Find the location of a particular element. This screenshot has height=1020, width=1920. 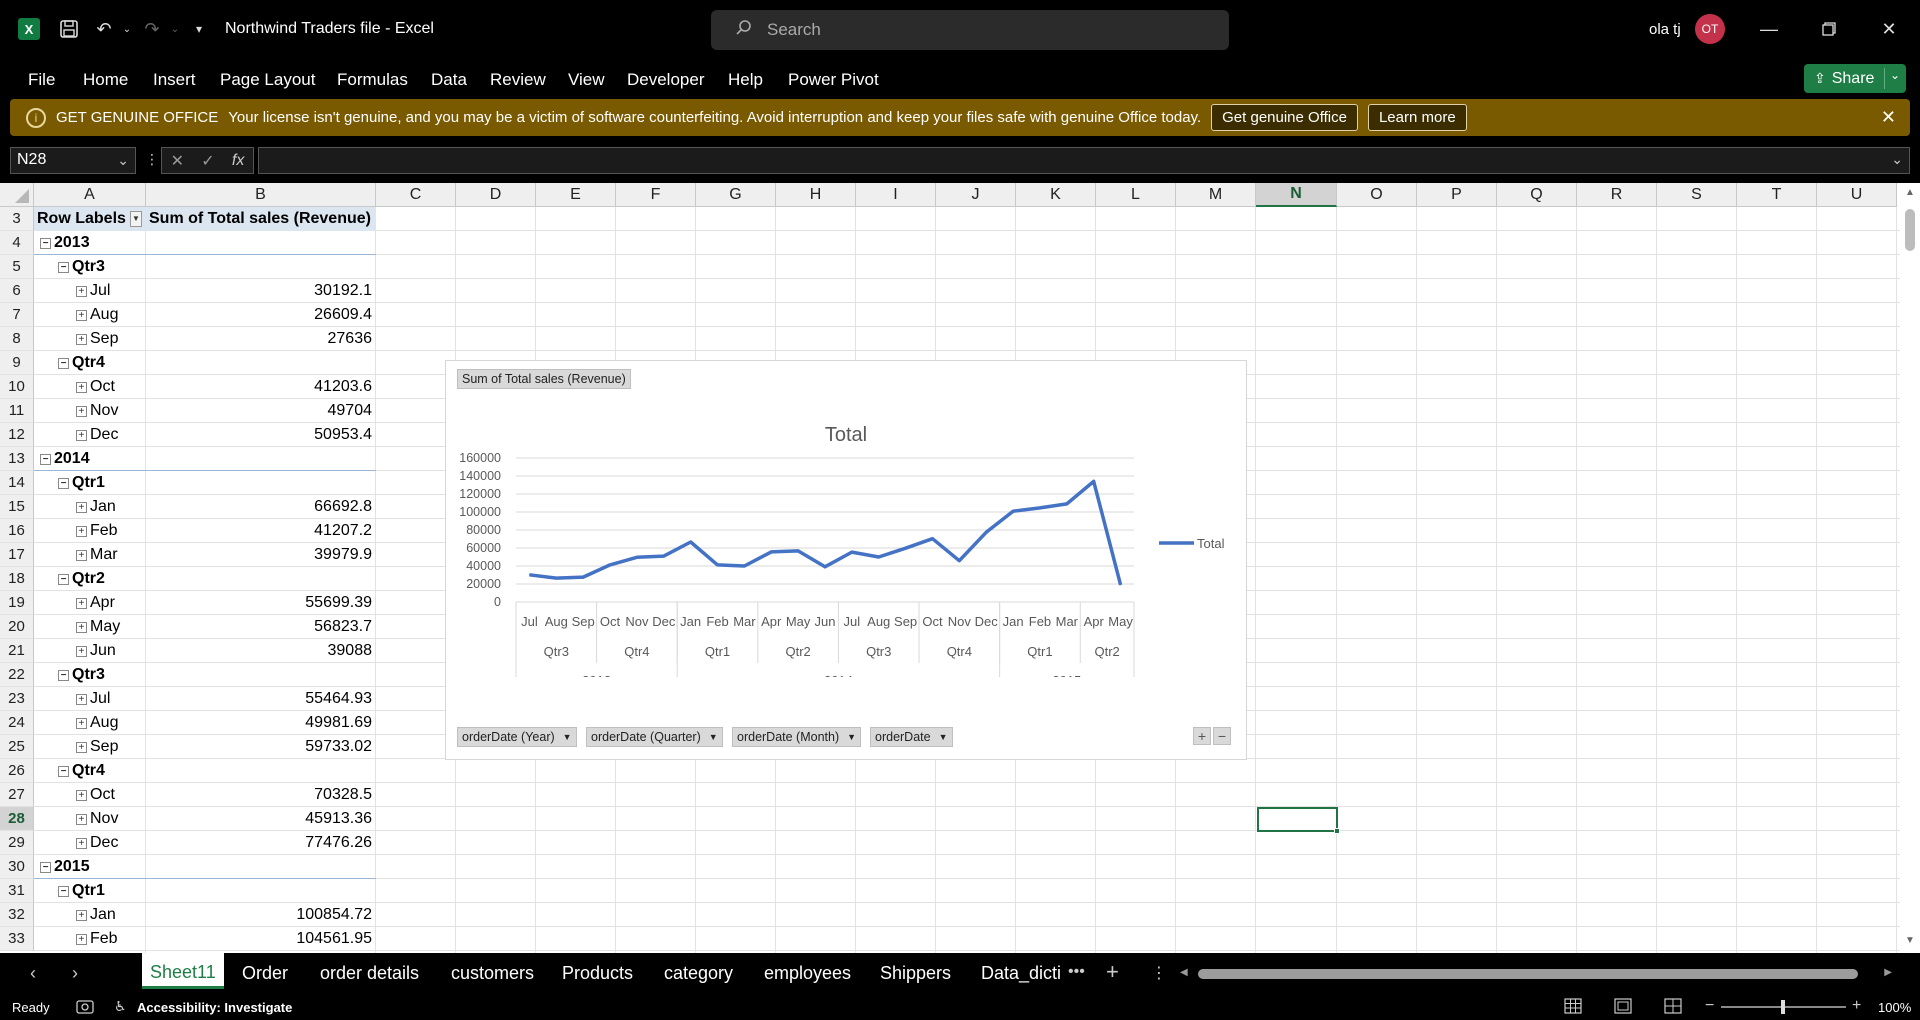

close-icon: ✕ is located at coordinates (1889, 29).